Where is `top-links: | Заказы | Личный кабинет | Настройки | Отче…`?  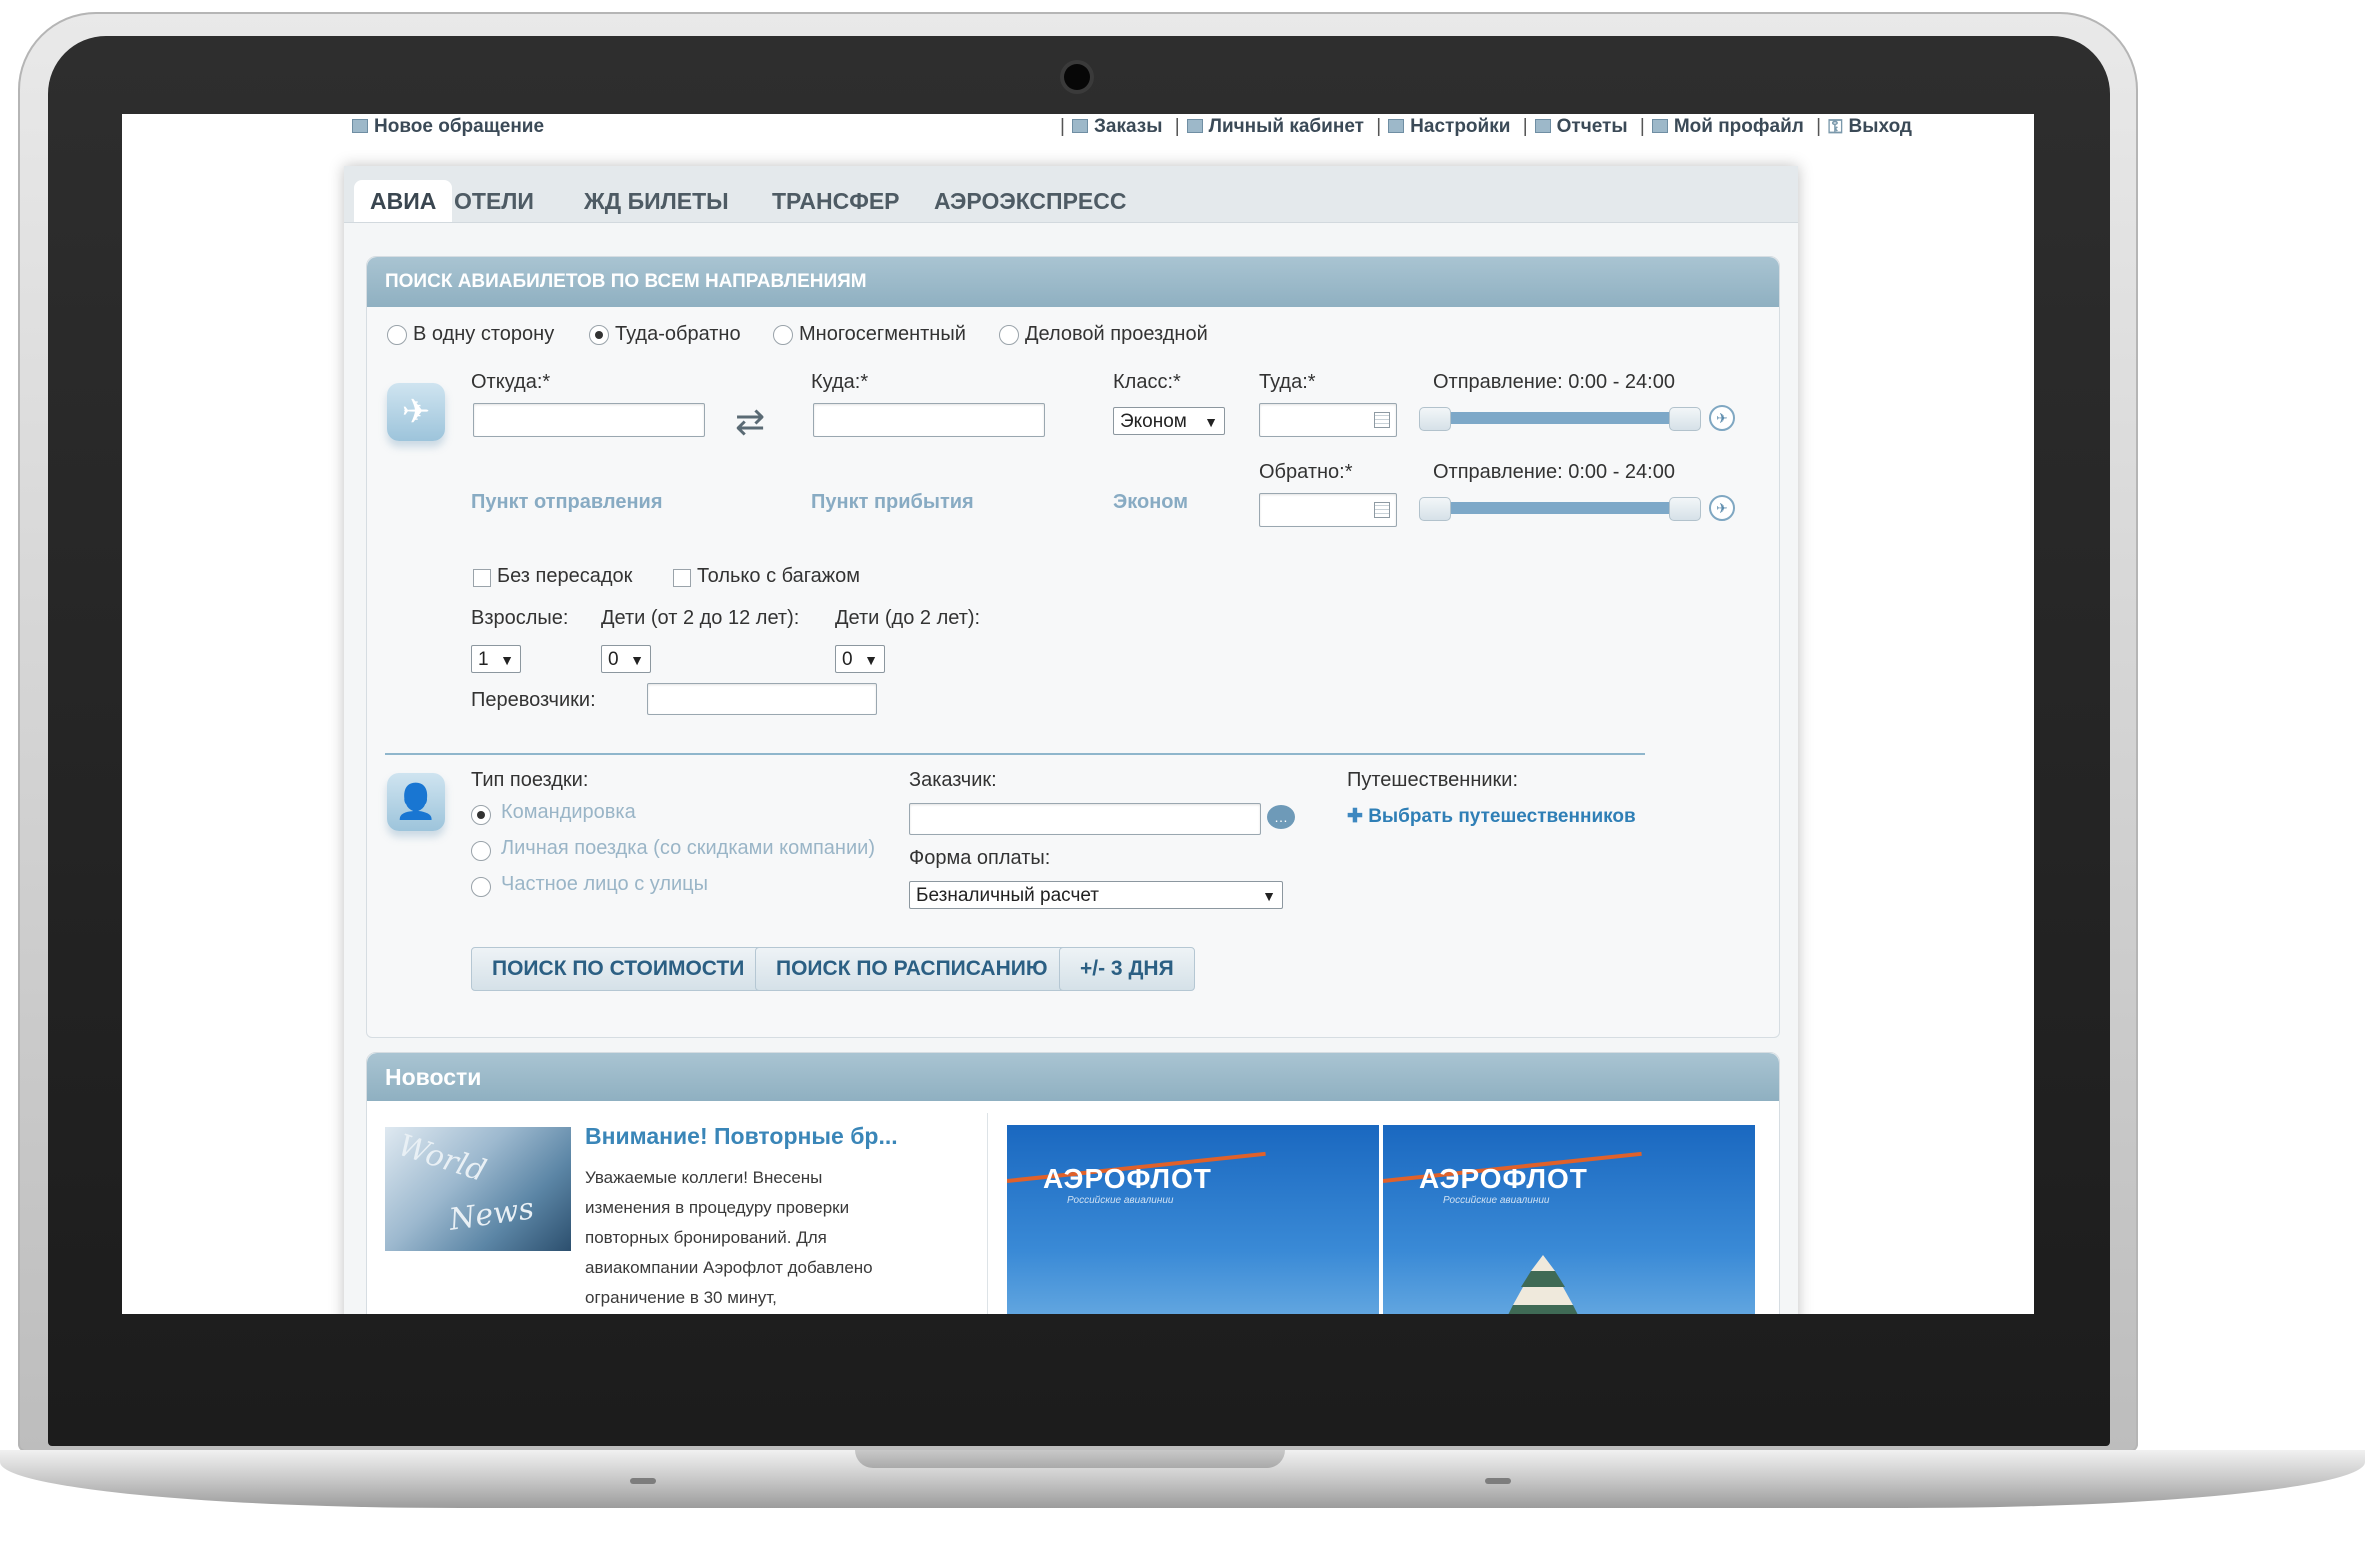
top-links: | Заказы | Личный кабинет | Настройки | Отче… is located at coordinates (1486, 127).